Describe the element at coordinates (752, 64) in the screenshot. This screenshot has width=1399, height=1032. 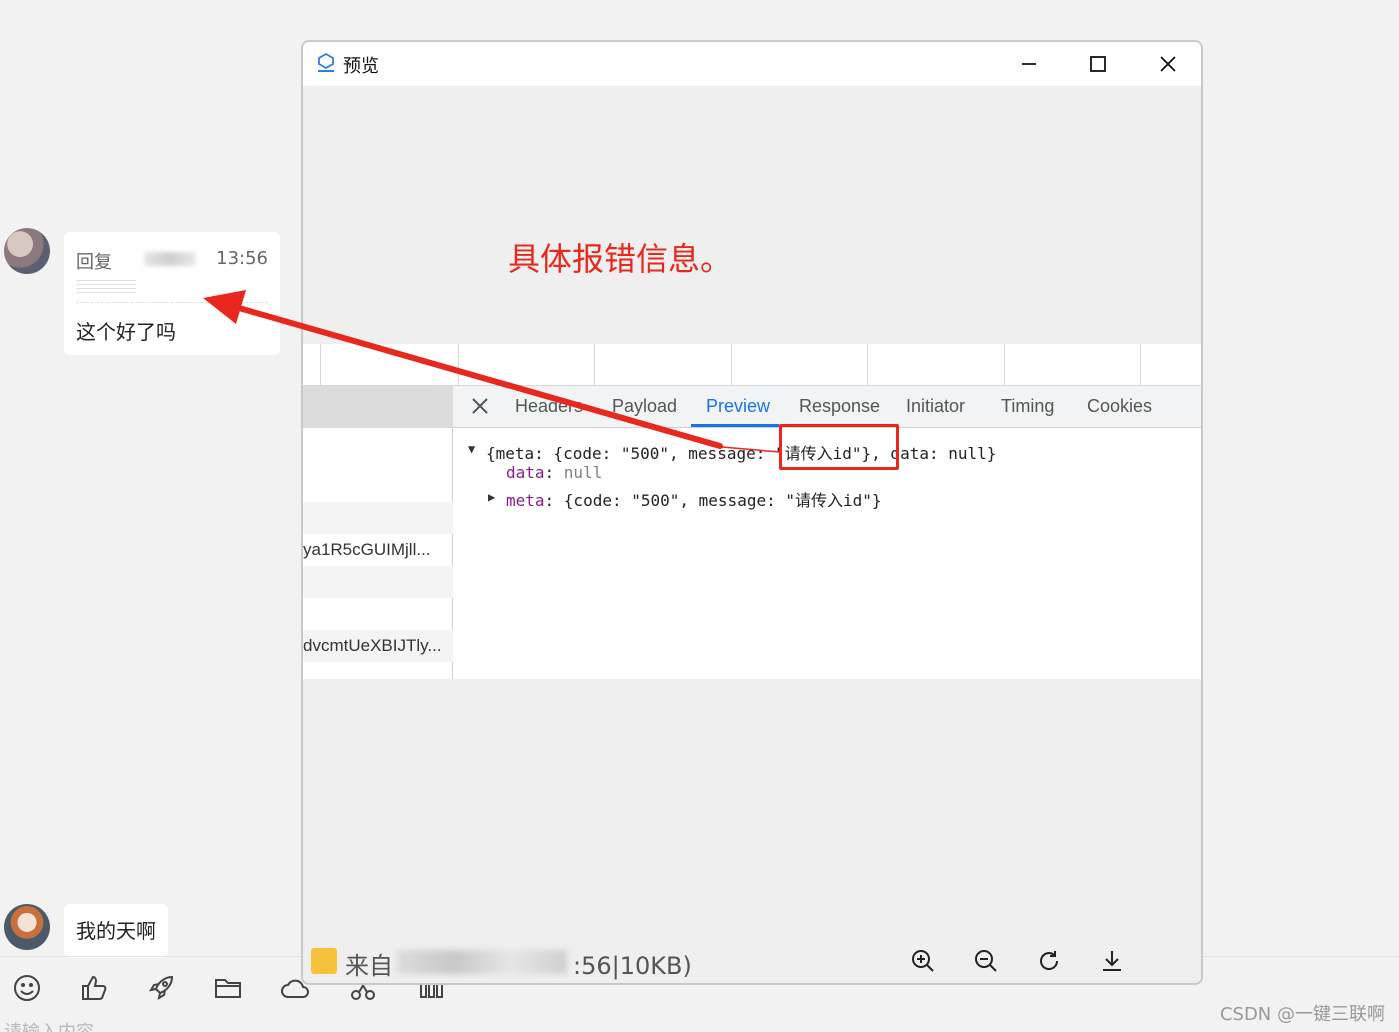
I see `window-titlebar: 预览` at that location.